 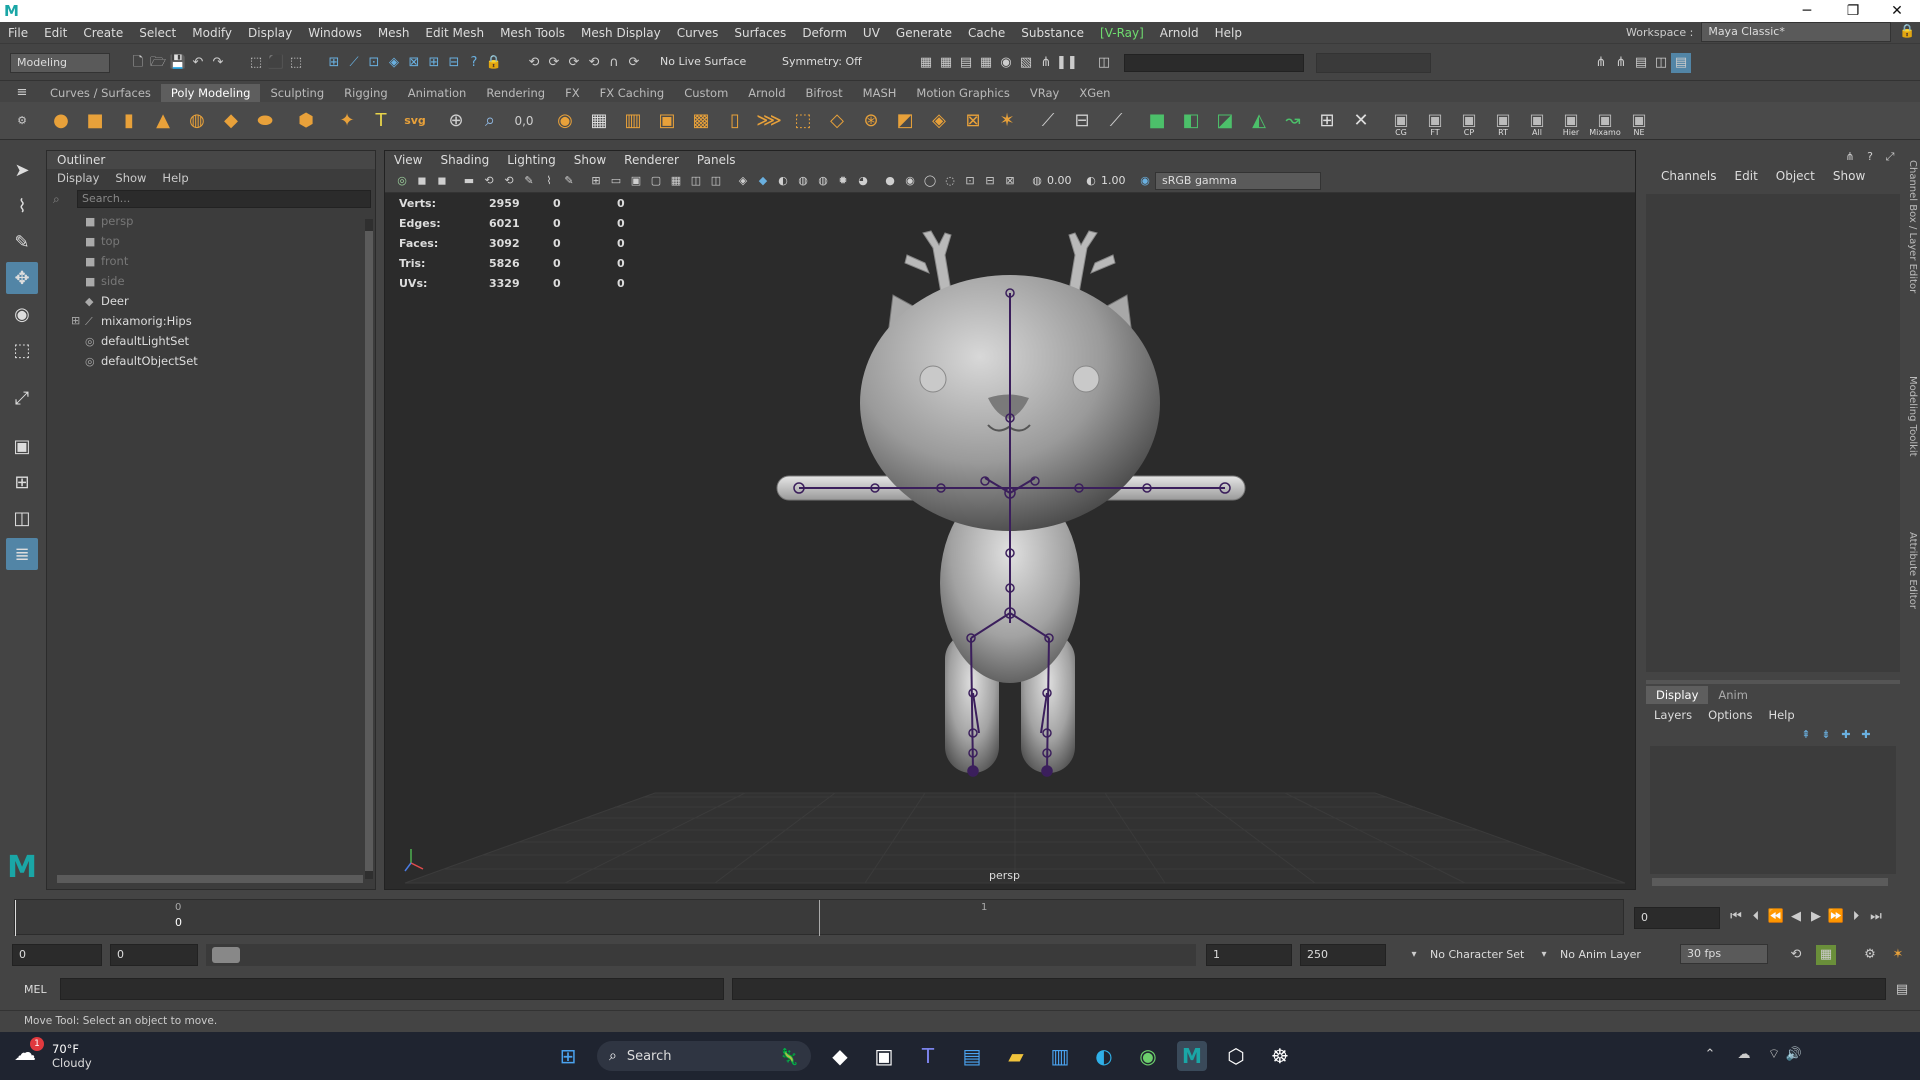 I want to click on character-set-arrow-icon: ▾, so click(x=1414, y=955).